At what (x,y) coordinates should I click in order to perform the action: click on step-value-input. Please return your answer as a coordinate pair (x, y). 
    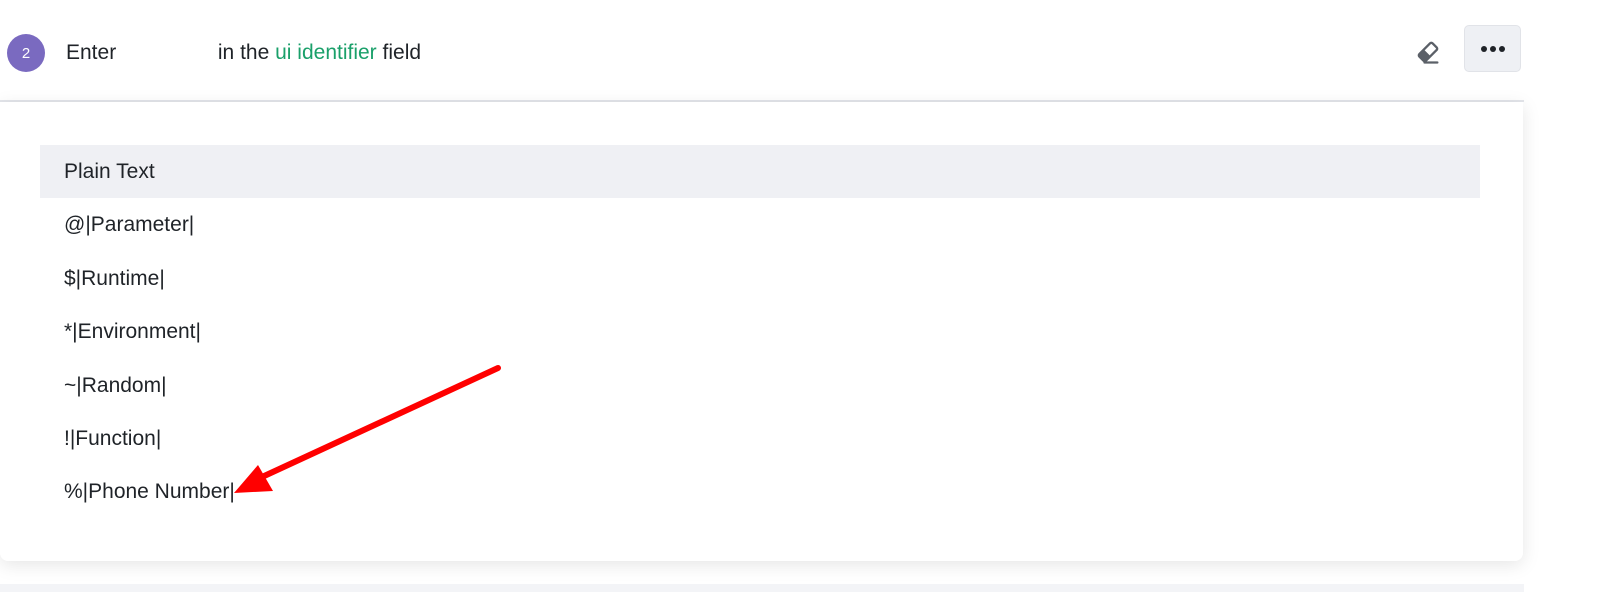
    Looking at the image, I should click on (167, 53).